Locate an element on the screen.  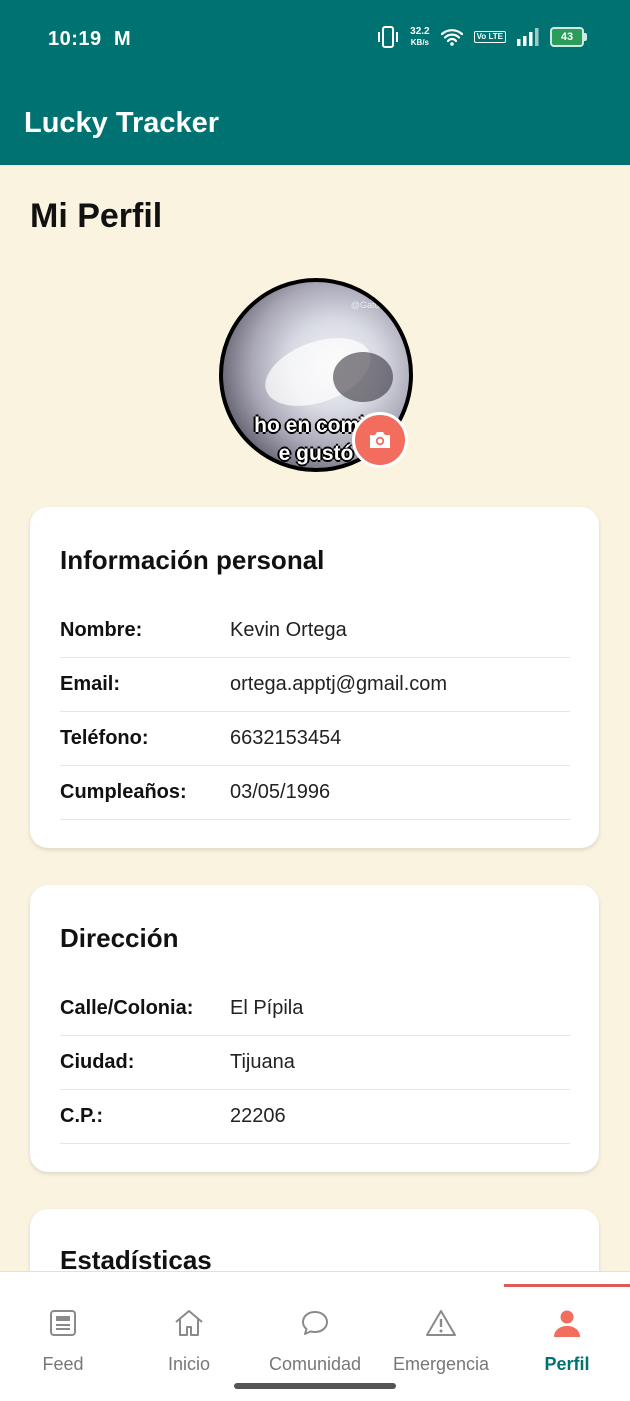
person-icon is located at coordinates (567, 1323).